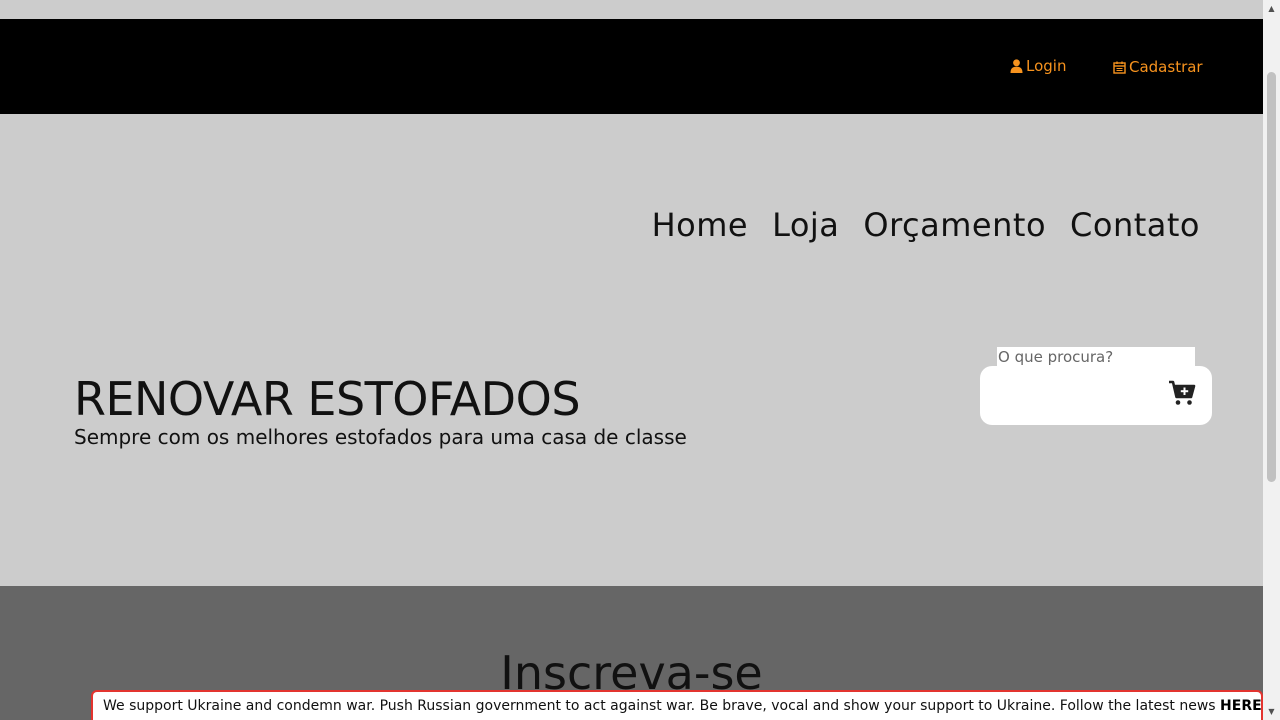  I want to click on banner-link: HERE, so click(1240, 706).